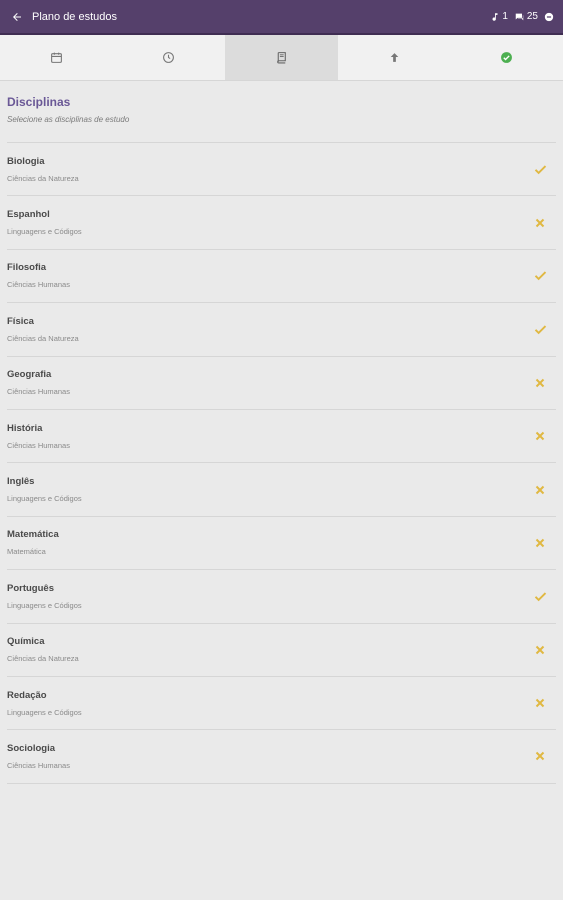 The width and height of the screenshot is (563, 900). I want to click on subject-text: Filosofia Ciências Humanas, so click(266, 275).